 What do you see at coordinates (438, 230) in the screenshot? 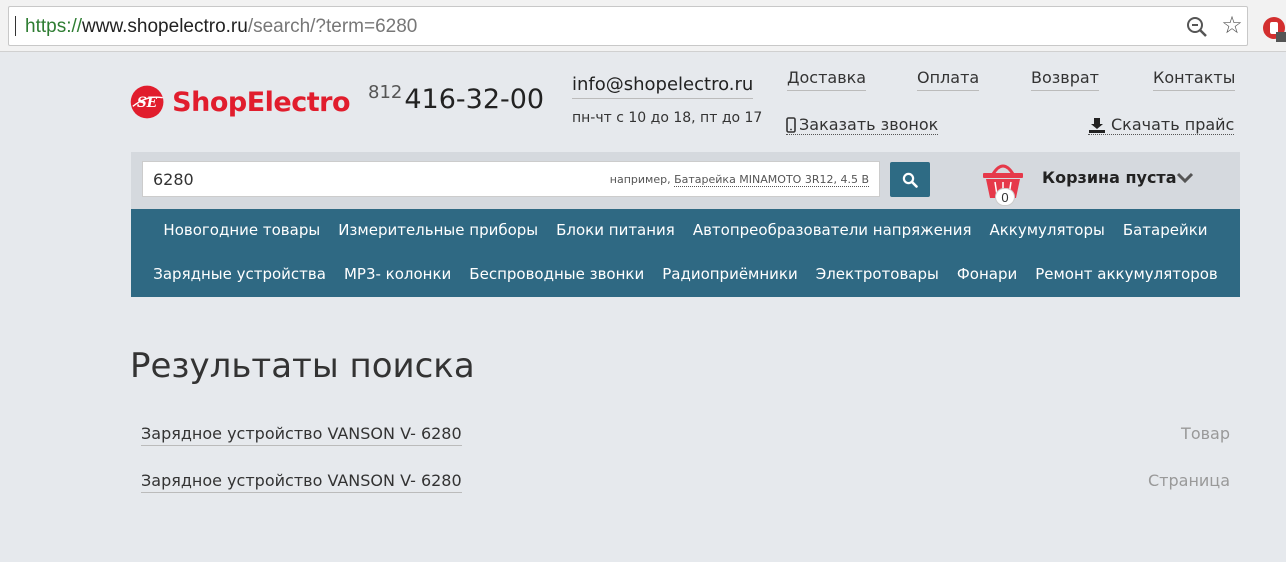
I see `category-measuring: Измерительные приборы` at bounding box center [438, 230].